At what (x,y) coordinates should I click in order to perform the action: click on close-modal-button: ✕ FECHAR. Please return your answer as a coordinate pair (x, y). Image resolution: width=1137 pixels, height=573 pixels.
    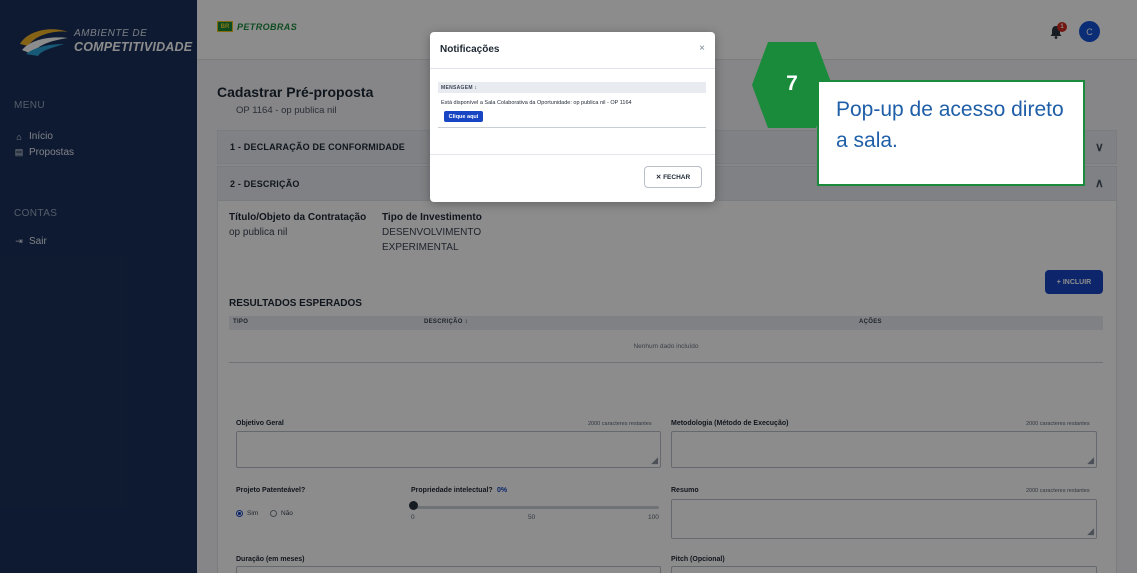
    Looking at the image, I should click on (673, 177).